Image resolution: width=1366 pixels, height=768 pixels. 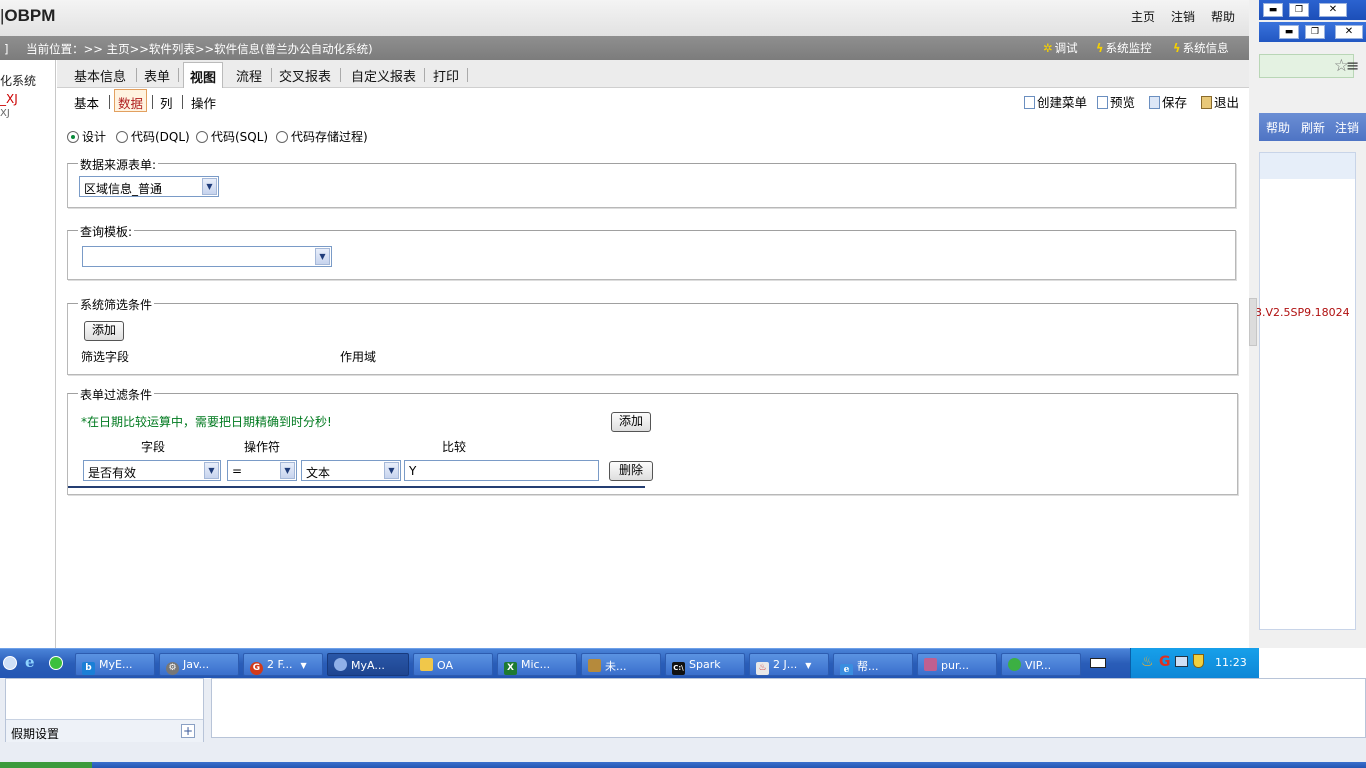 I want to click on exit-button: 退出, so click(x=1220, y=101).